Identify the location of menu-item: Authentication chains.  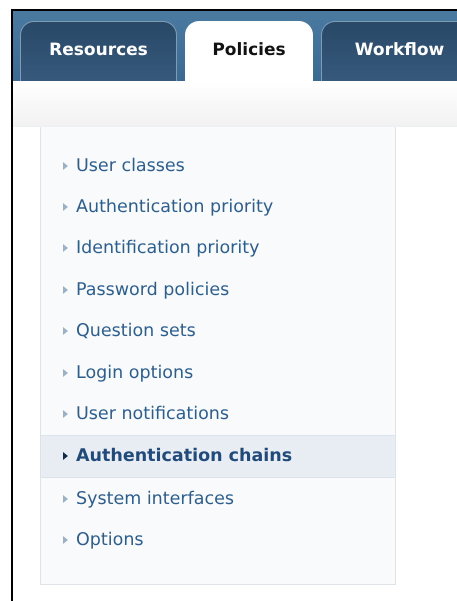
(218, 456).